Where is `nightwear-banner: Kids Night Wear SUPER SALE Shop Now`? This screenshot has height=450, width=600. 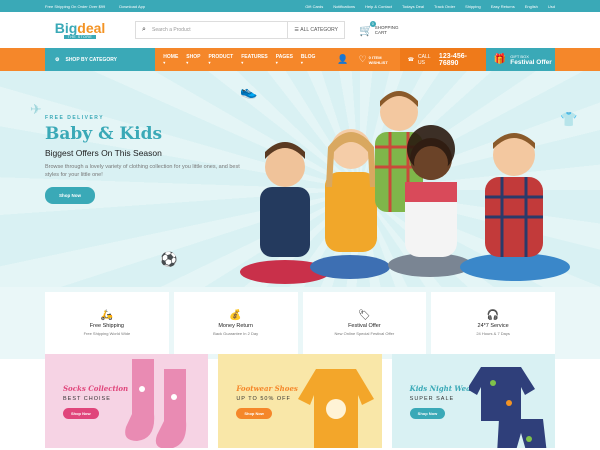
nightwear-banner: Kids Night Wear SUPER SALE Shop Now is located at coordinates (473, 401).